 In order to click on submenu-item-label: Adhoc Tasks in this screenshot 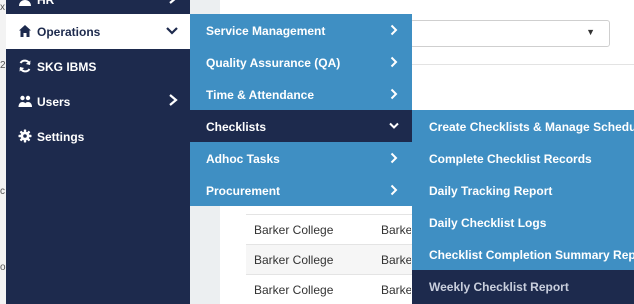, I will do `click(243, 159)`.